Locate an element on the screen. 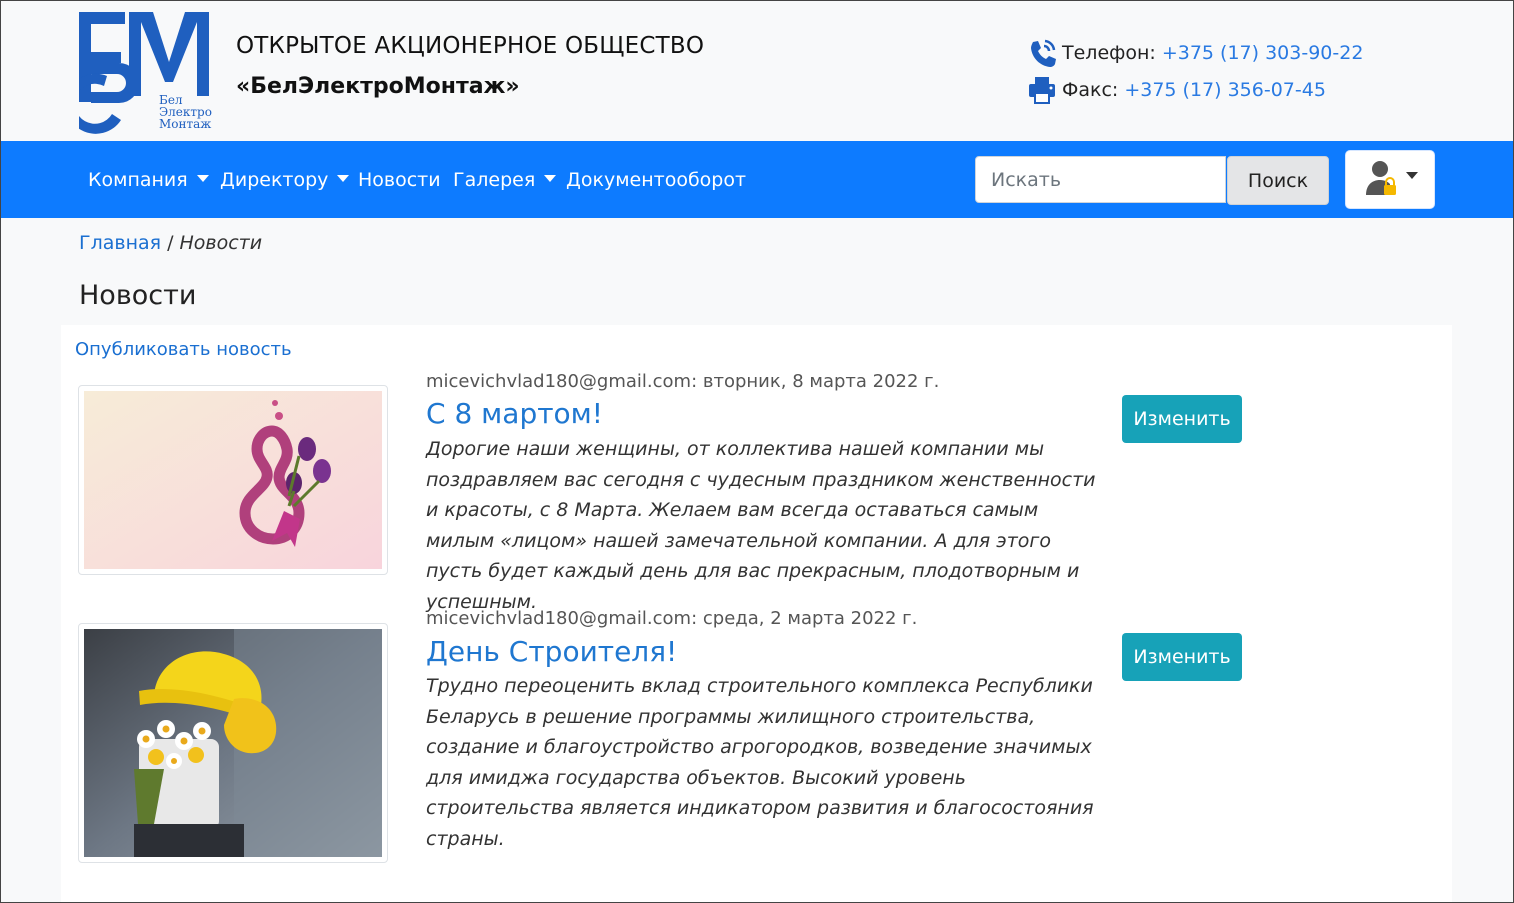 Image resolution: width=1514 pixels, height=903 pixels. march-8-image is located at coordinates (233, 480).